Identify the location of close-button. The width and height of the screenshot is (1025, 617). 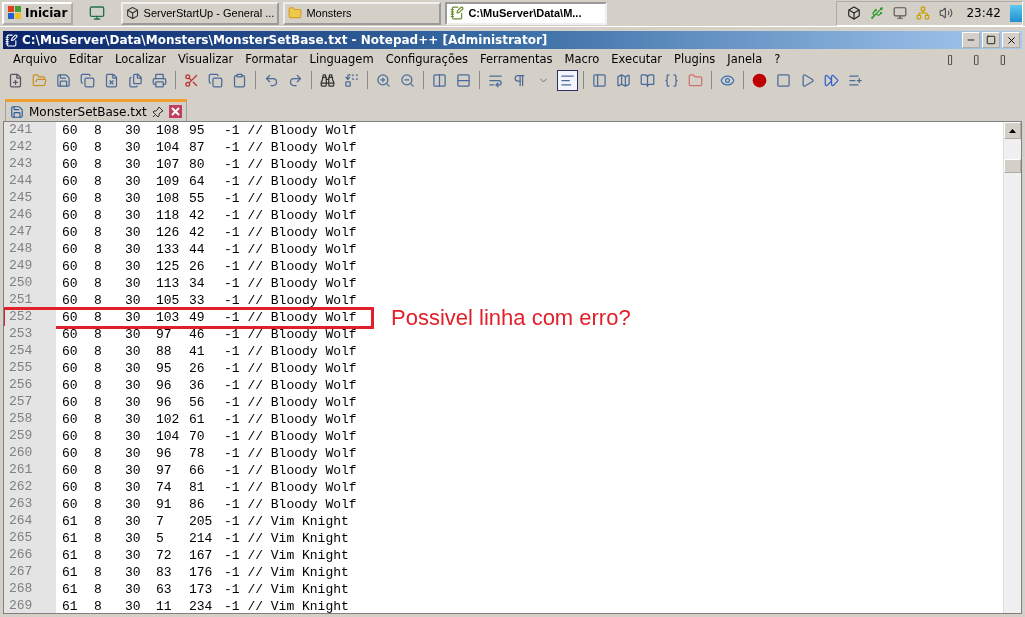
(1011, 40).